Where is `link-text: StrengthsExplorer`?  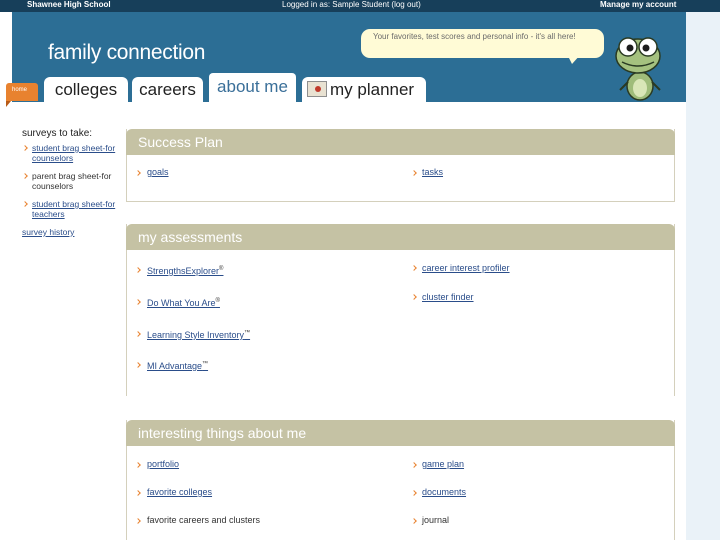 link-text: StrengthsExplorer is located at coordinates (183, 271).